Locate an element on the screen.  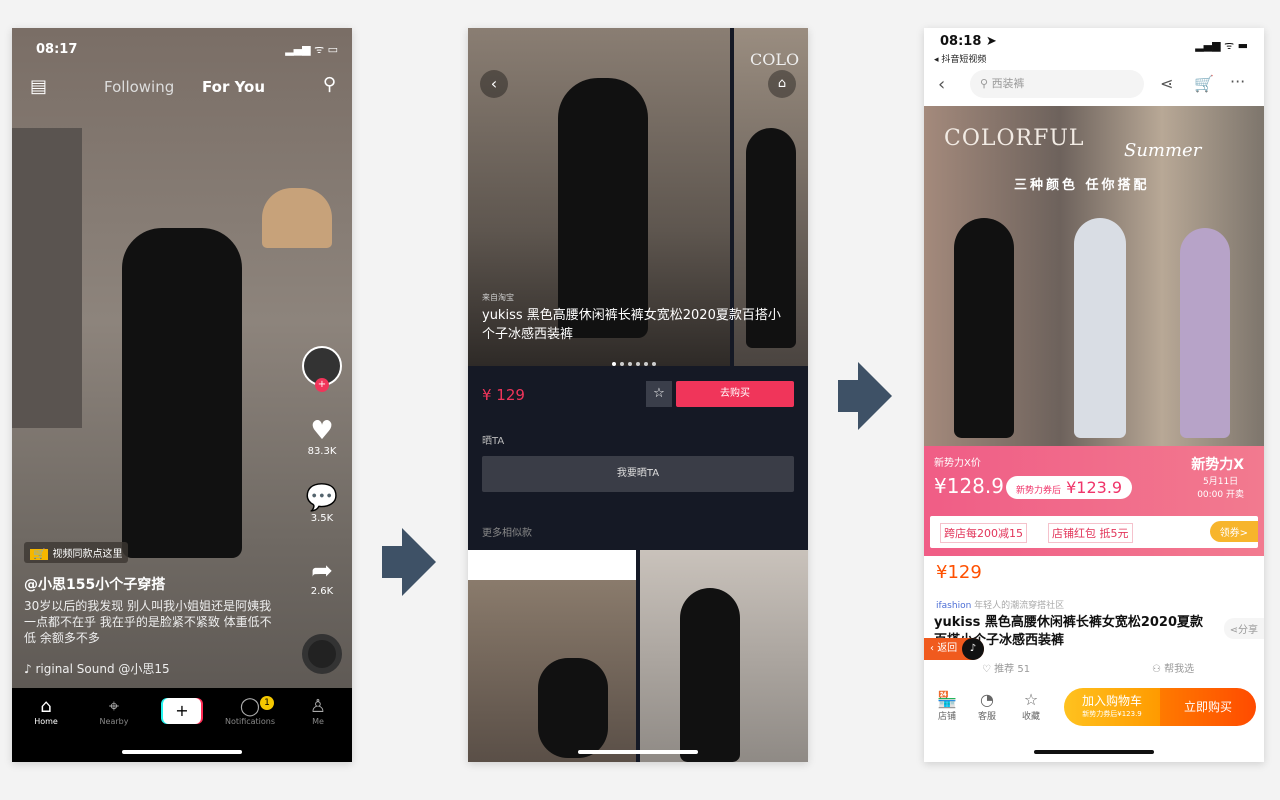
live-icon: ▤ is located at coordinates (38, 86).